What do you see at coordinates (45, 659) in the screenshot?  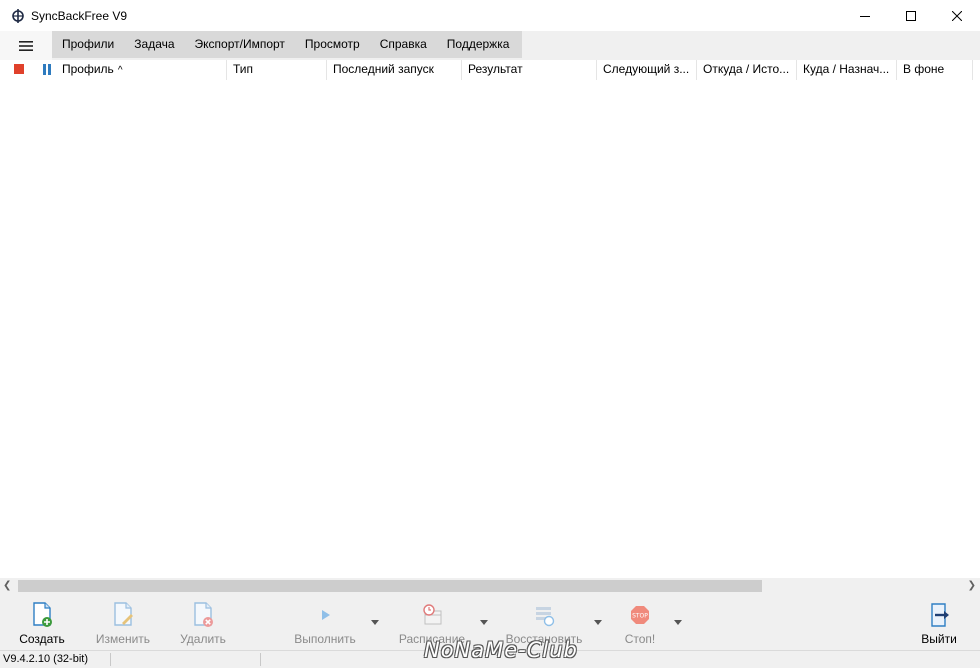 I see `version-label: V9.4.2.10 (32-bit)` at bounding box center [45, 659].